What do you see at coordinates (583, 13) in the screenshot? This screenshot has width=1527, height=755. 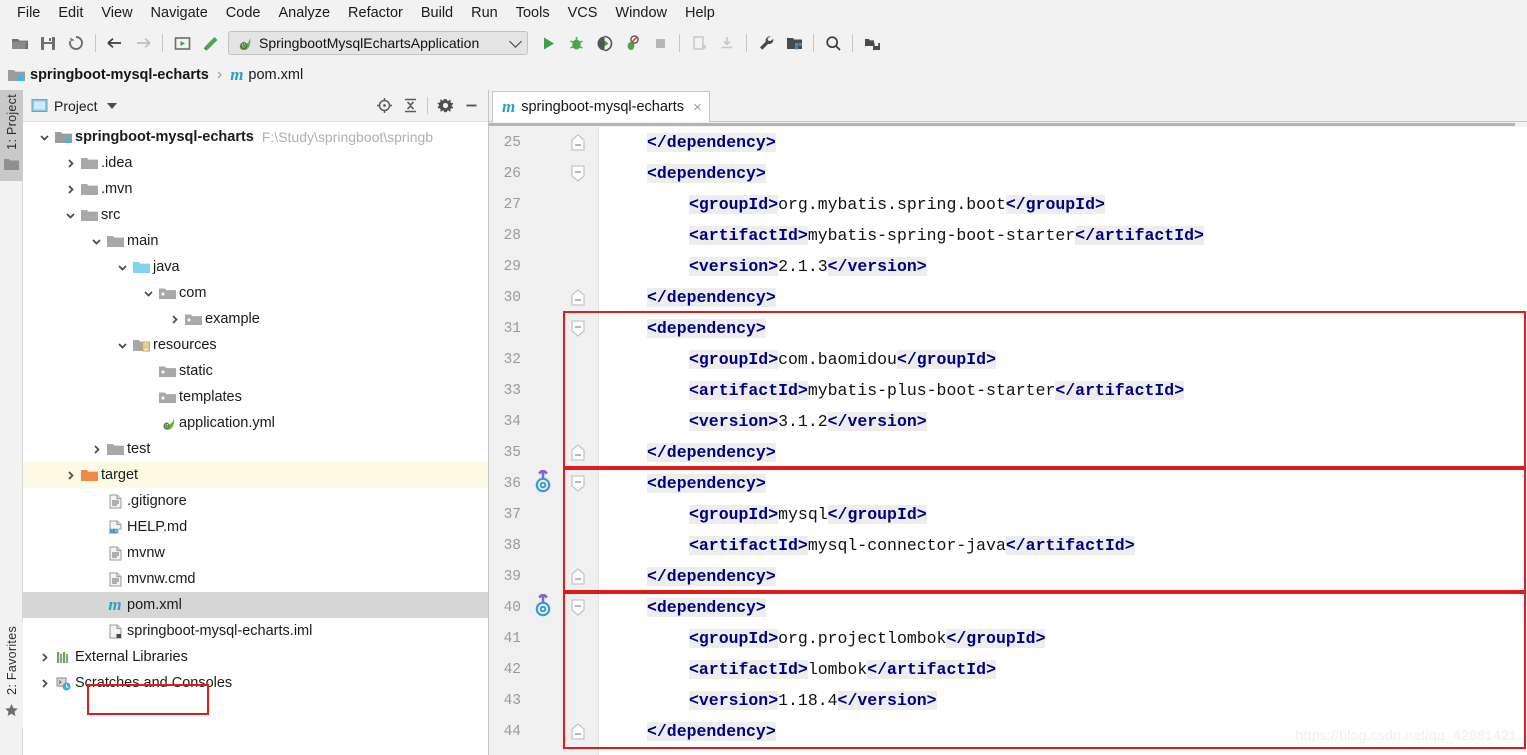 I see `menu-item-vcs: VCS` at bounding box center [583, 13].